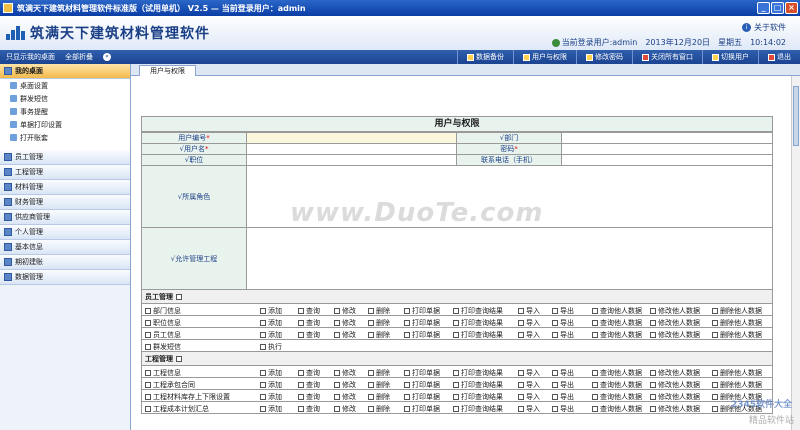 The image size is (800, 430). What do you see at coordinates (179, 296) in the screenshot?
I see `group-select-all-checkbox` at bounding box center [179, 296].